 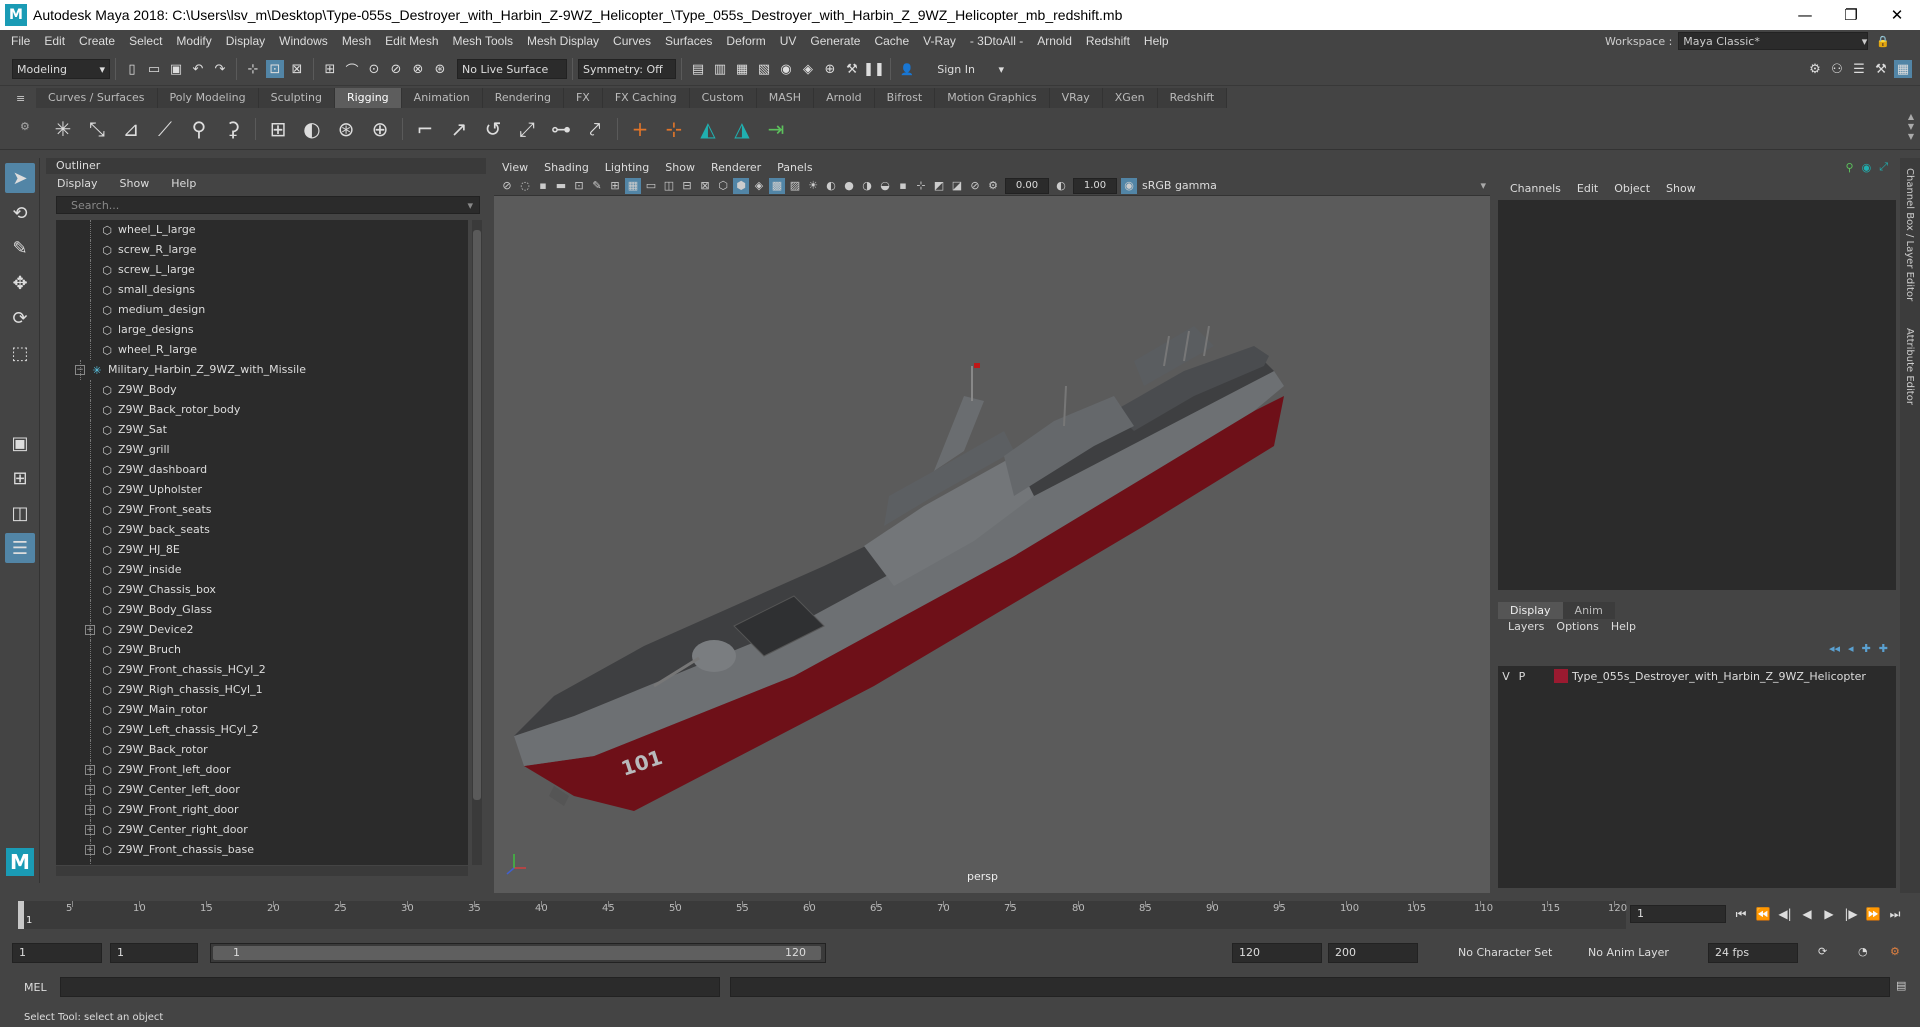 What do you see at coordinates (20, 478) in the screenshot?
I see `four-view-icon: ⊞` at bounding box center [20, 478].